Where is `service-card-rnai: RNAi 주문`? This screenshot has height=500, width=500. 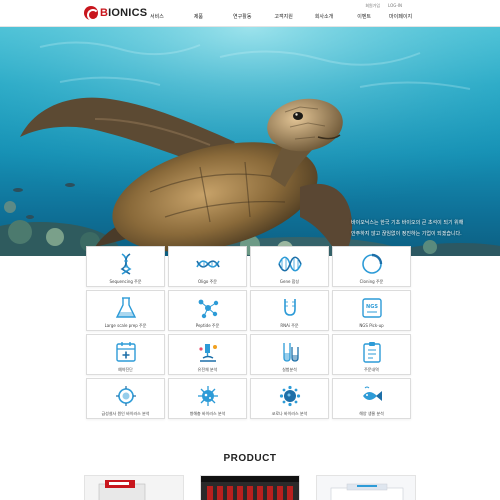 service-card-rnai: RNAi 주문 is located at coordinates (289, 310).